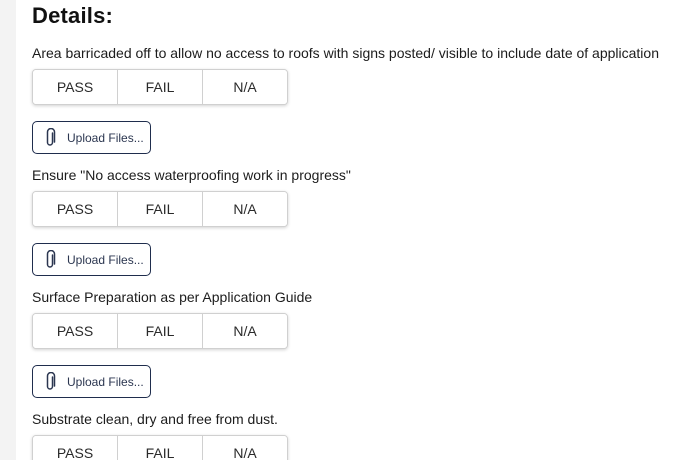 The width and height of the screenshot is (694, 460). What do you see at coordinates (155, 419) in the screenshot?
I see `checklist-item-label: Substrate clean, dry and free from dust.` at bounding box center [155, 419].